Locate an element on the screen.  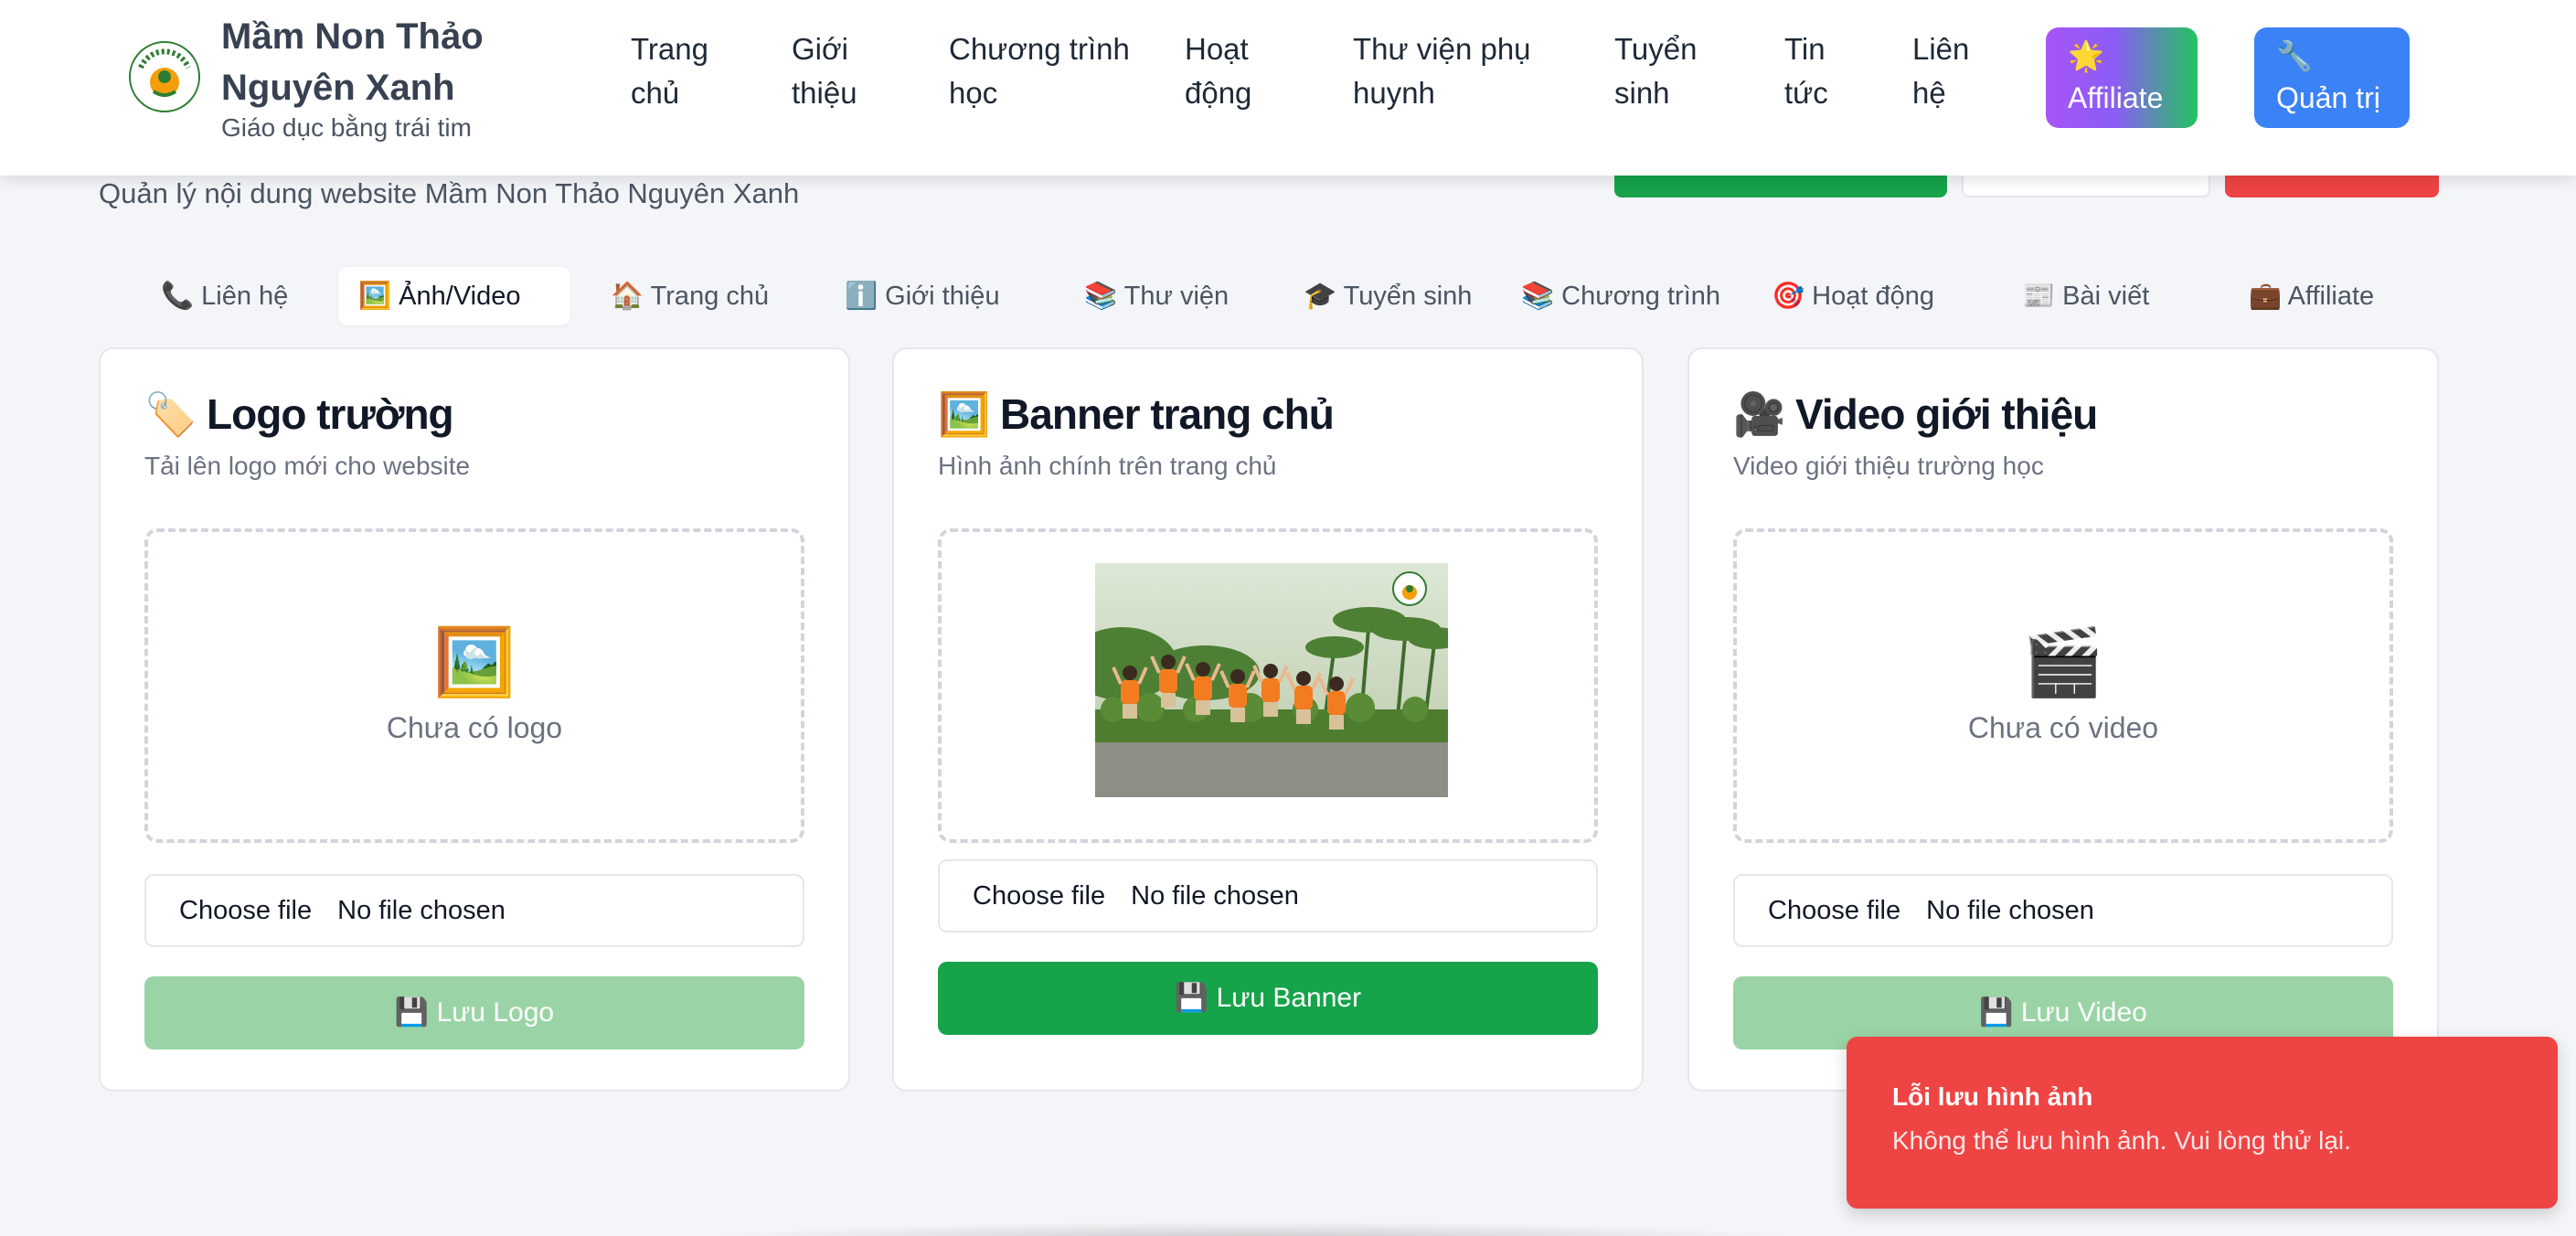
school-logo is located at coordinates (164, 76).